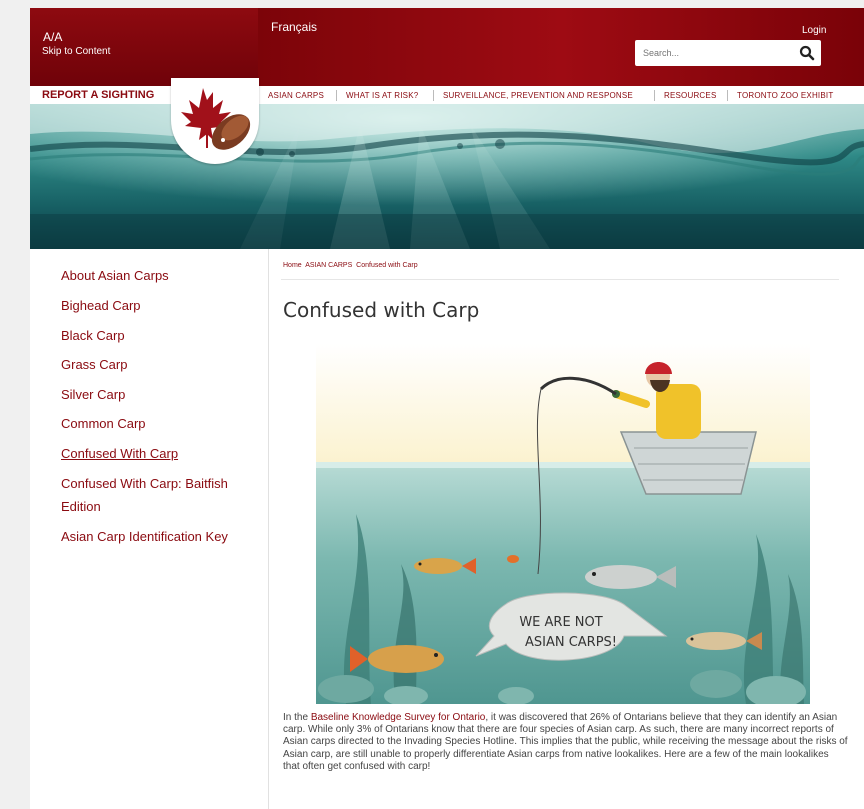 Image resolution: width=864 pixels, height=809 pixels. Describe the element at coordinates (328, 265) in the screenshot. I see `breadcrumb-section: ASIAN CARPS` at that location.